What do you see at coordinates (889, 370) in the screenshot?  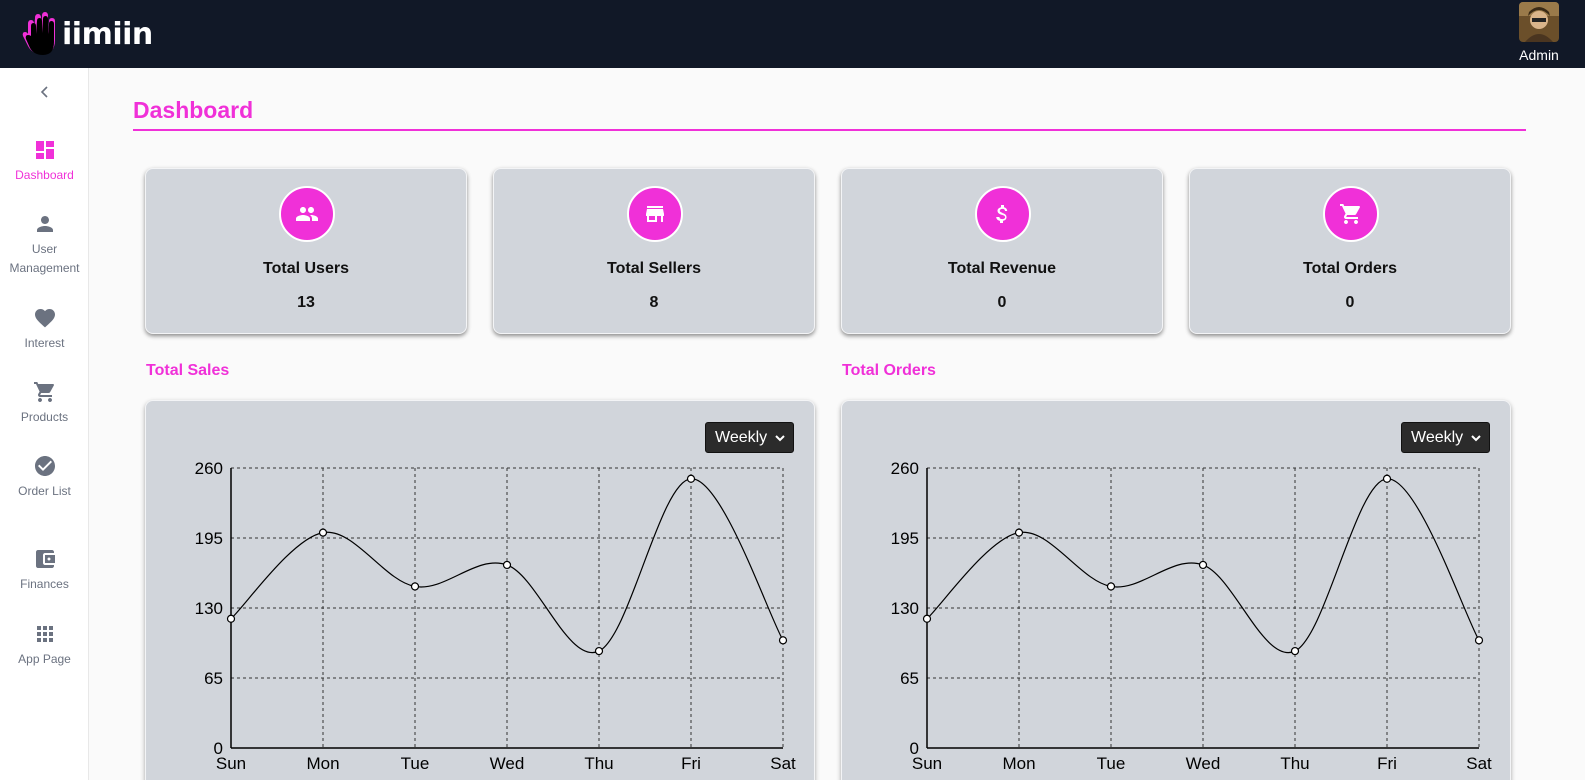 I see `orders-section-title: Total Orders` at bounding box center [889, 370].